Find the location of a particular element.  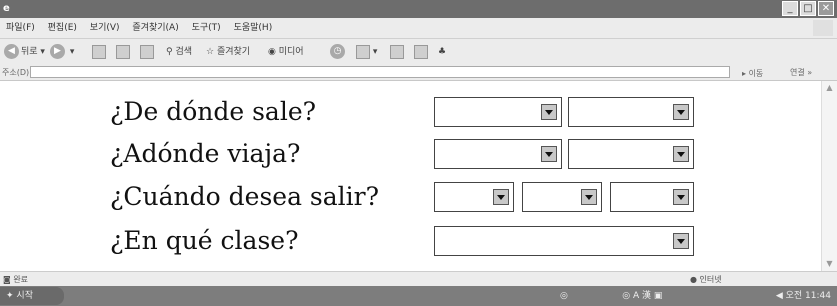

mail-icon is located at coordinates (363, 51).